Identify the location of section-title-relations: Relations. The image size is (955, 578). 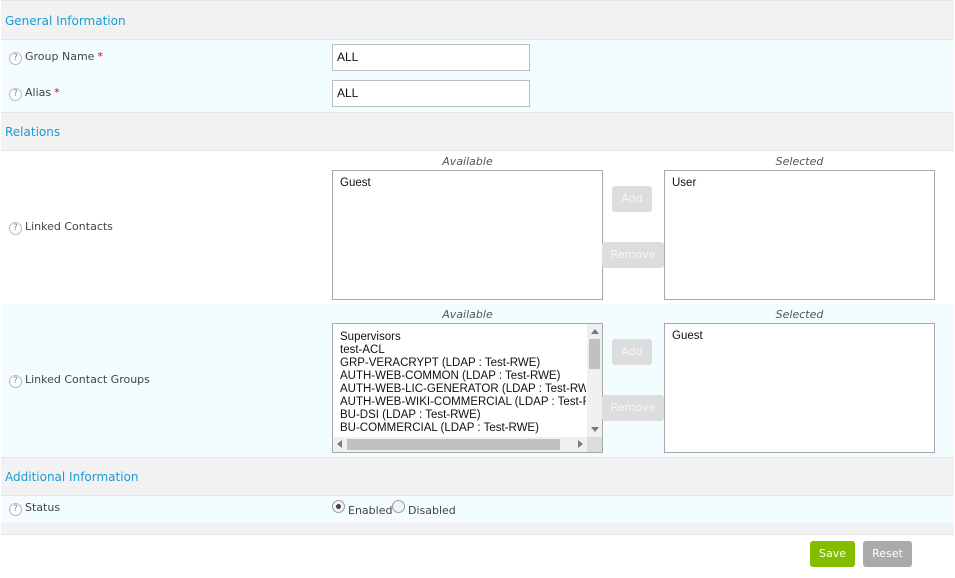
(33, 132).